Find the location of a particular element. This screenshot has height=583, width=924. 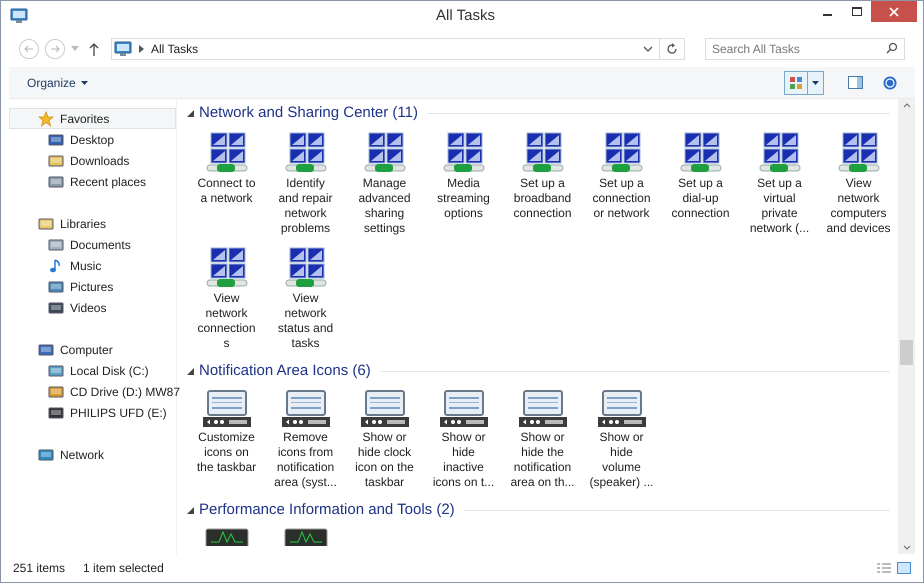

chevron-down-icon is located at coordinates (648, 49).